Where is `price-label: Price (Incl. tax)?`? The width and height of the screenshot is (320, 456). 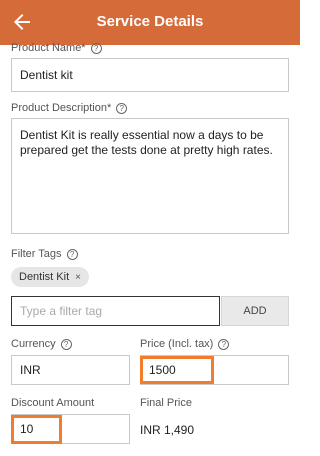
price-label: Price (Incl. tax)? is located at coordinates (185, 344).